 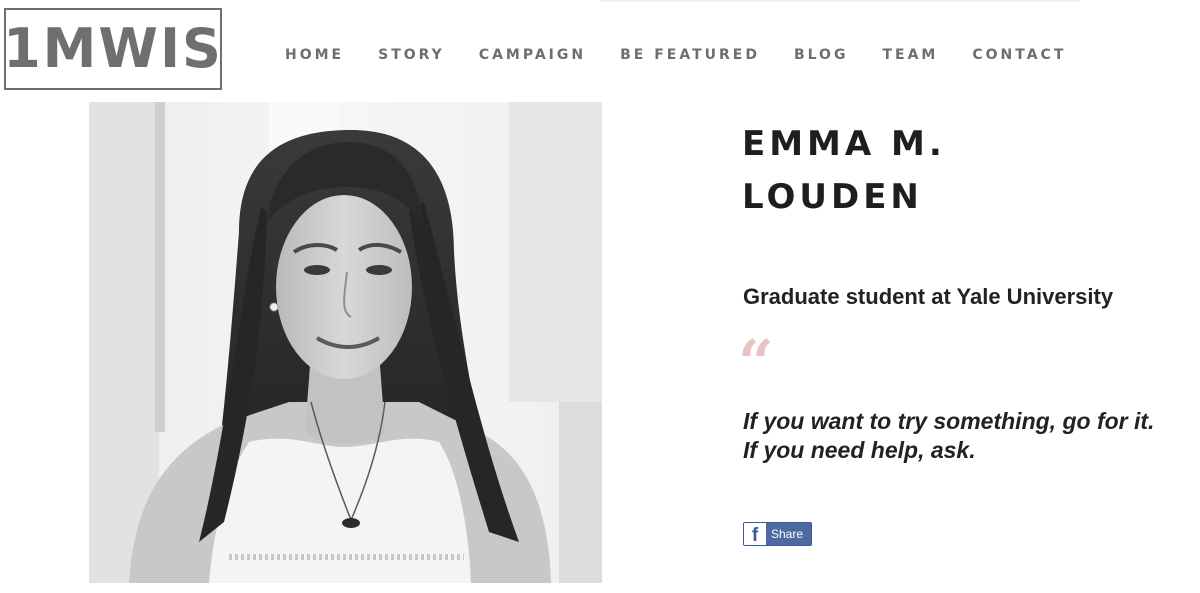 I want to click on logo-text: 1MWIS, so click(x=113, y=48).